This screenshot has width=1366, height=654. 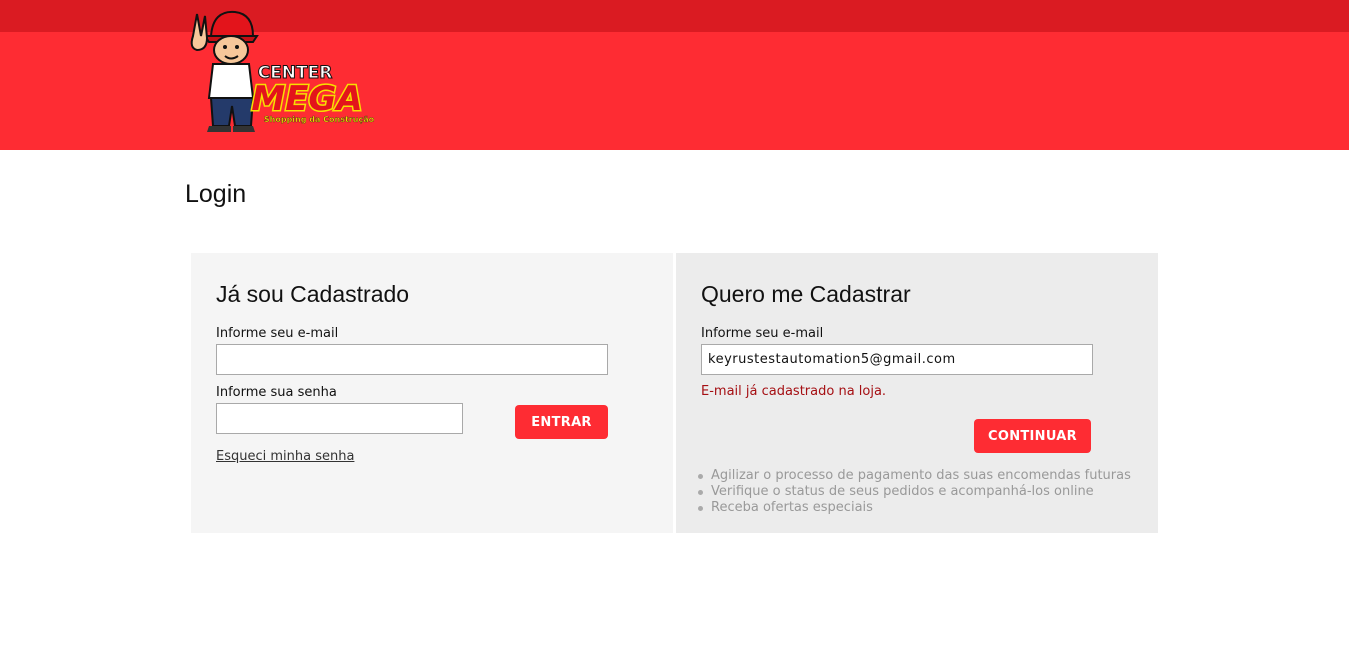 I want to click on login-email-label: Informe seu e-mail, so click(x=277, y=333).